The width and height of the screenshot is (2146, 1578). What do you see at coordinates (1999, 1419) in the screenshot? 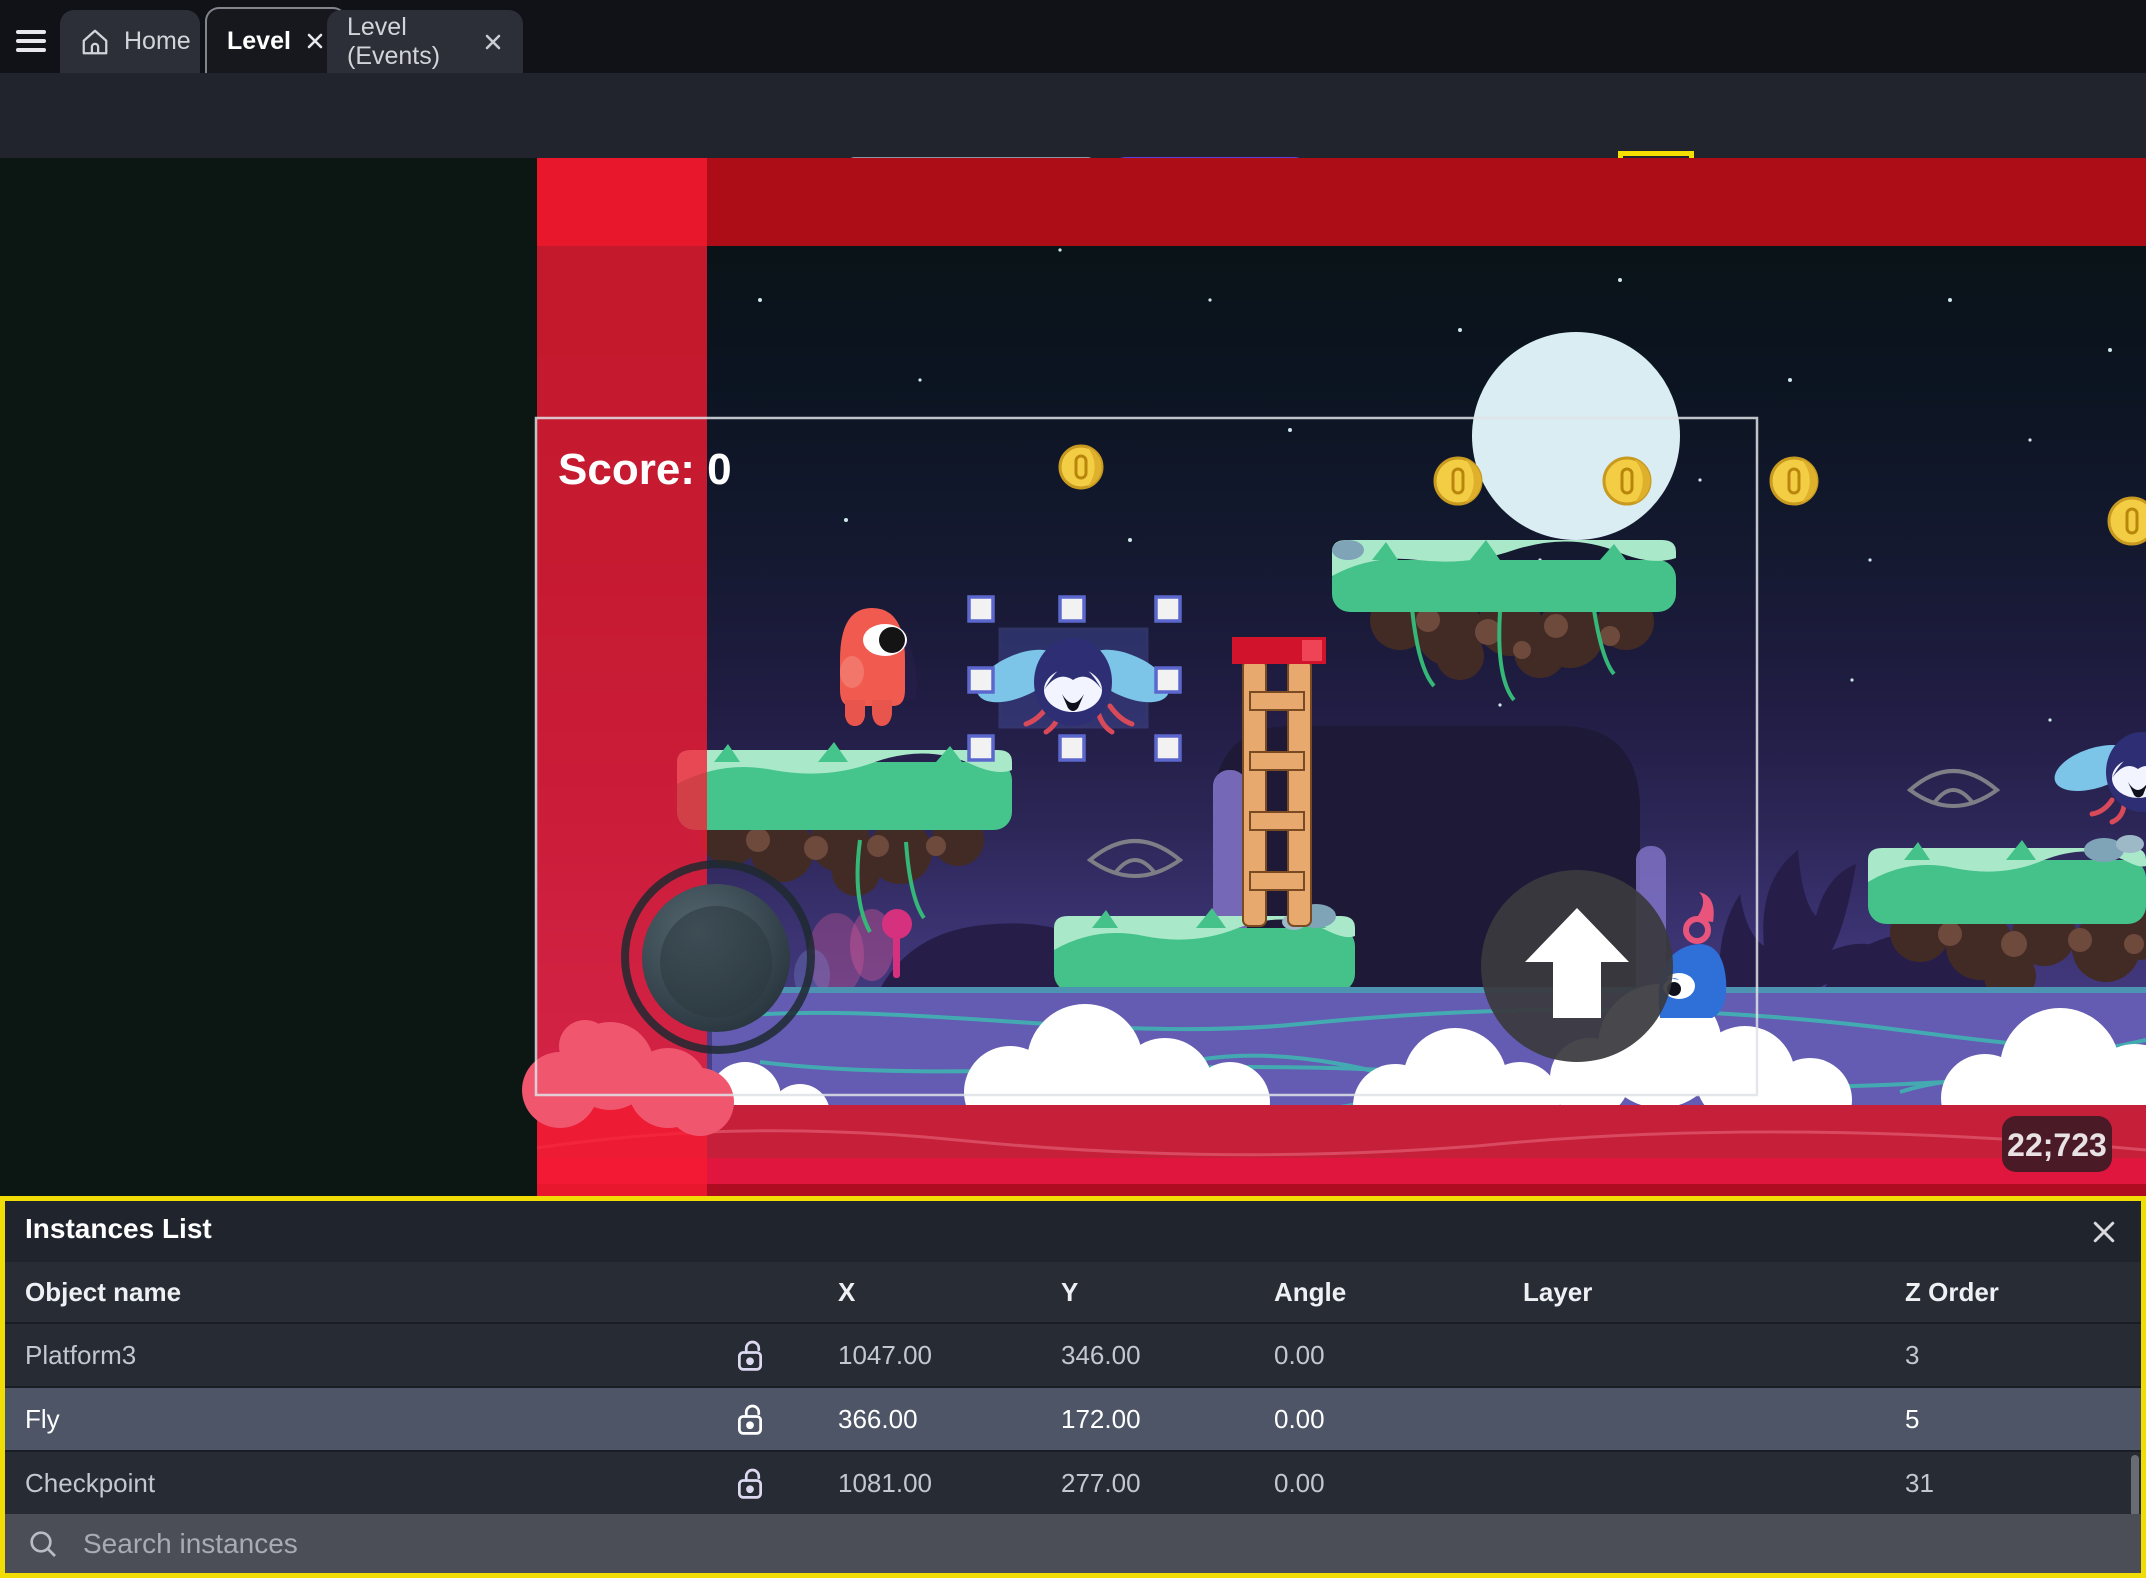
I see `instance-zorder: 5` at bounding box center [1999, 1419].